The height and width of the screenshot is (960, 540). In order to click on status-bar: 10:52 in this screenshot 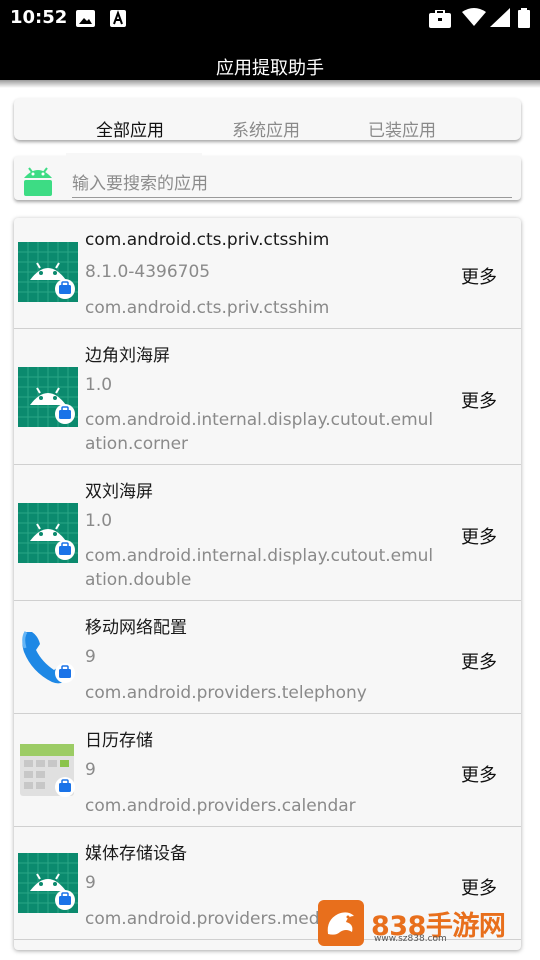, I will do `click(270, 18)`.